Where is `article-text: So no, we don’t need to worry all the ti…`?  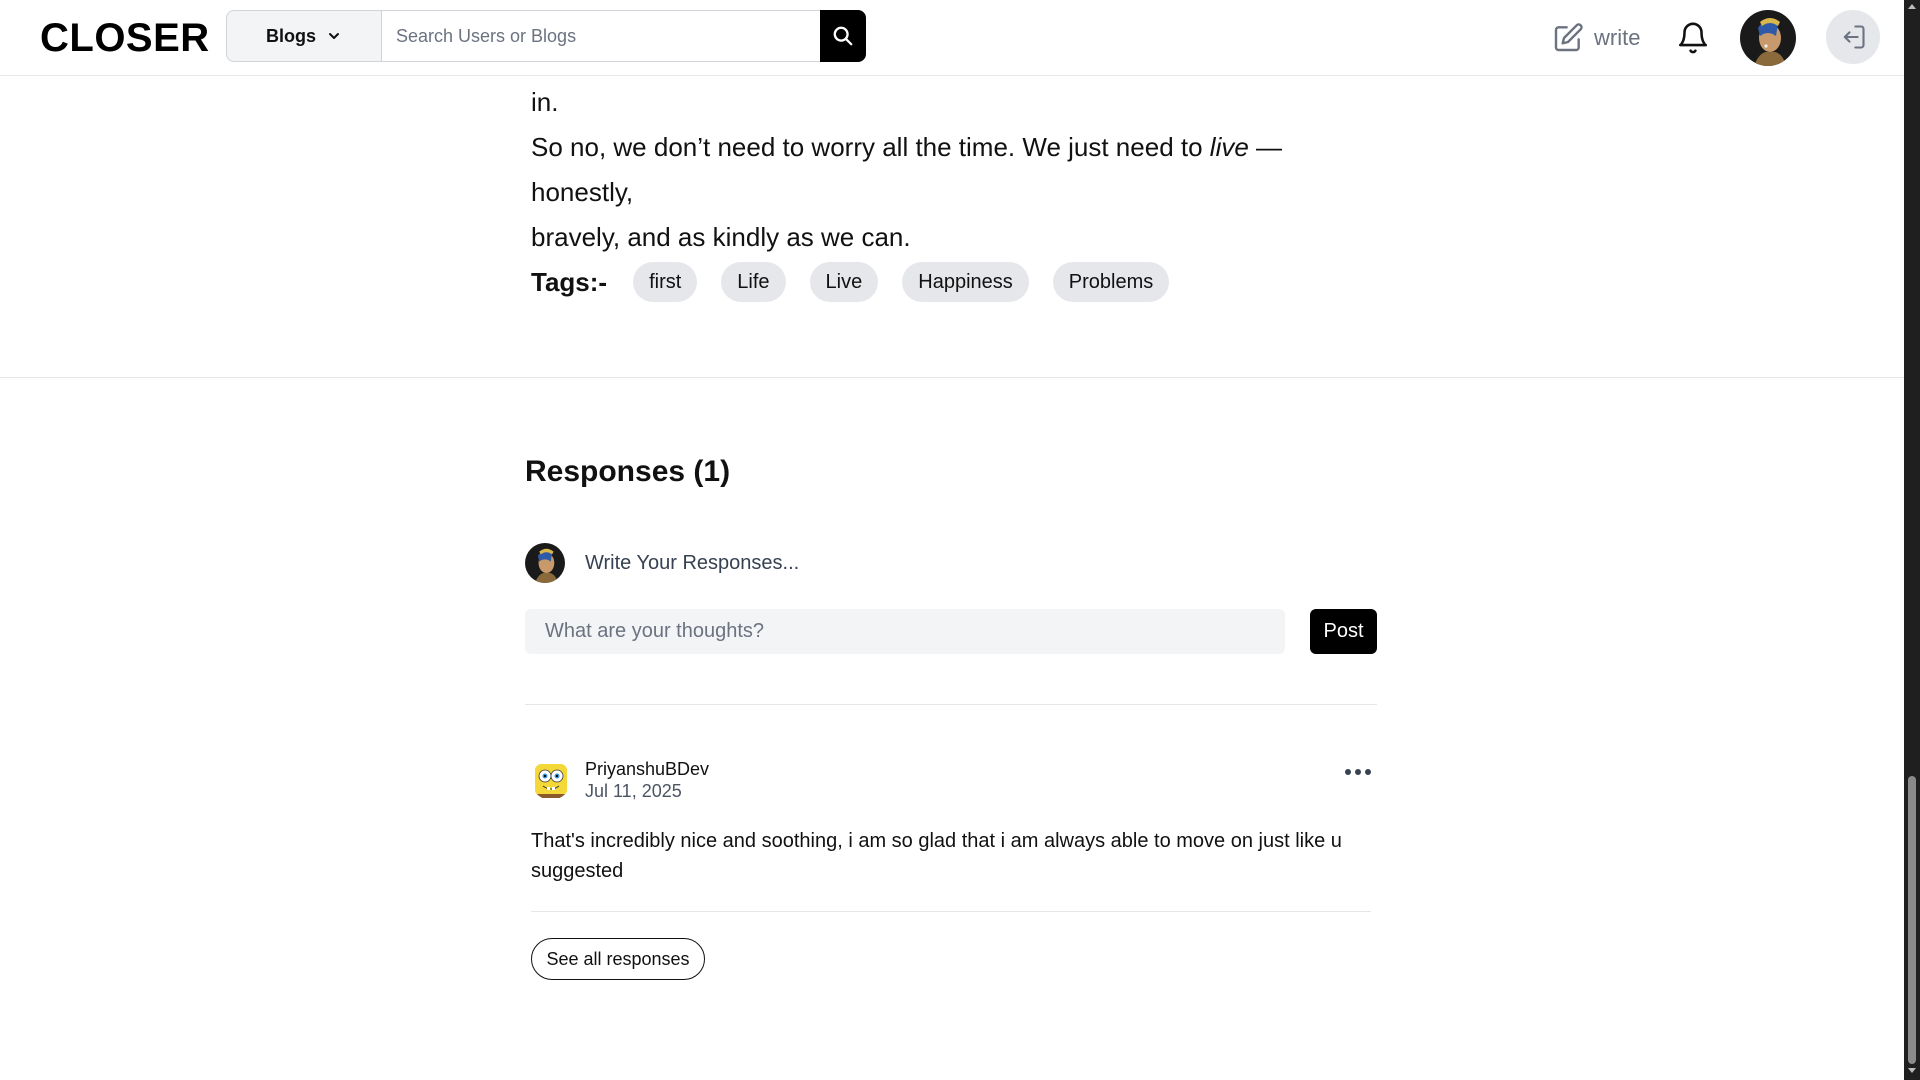 article-text: So no, we don’t need to worry all the ti… is located at coordinates (867, 147).